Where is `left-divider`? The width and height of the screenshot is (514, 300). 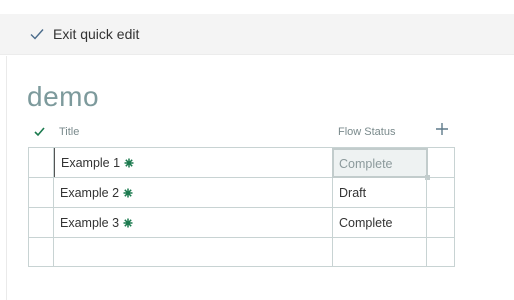 left-divider is located at coordinates (6, 178).